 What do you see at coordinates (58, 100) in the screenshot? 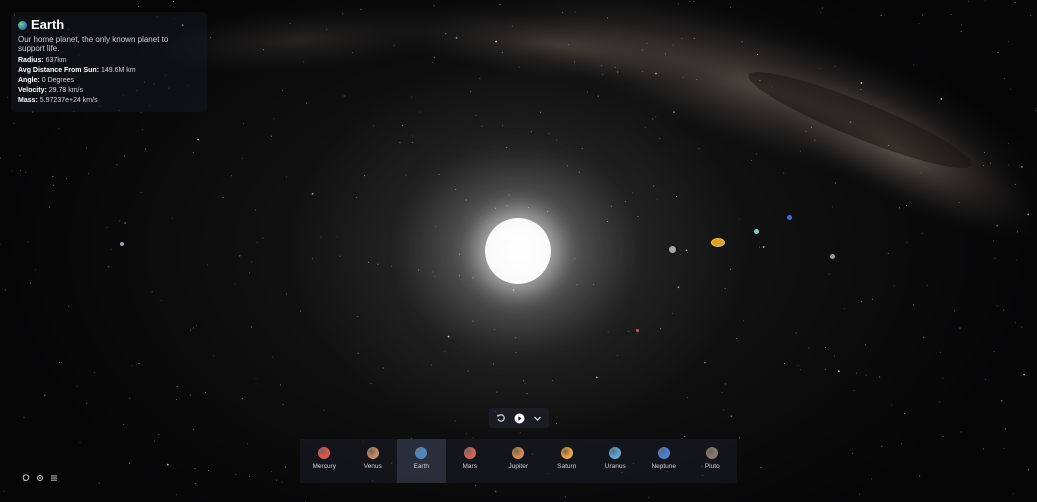
I see `stat-mass: Mass: 5.97237e+24 km/s` at bounding box center [58, 100].